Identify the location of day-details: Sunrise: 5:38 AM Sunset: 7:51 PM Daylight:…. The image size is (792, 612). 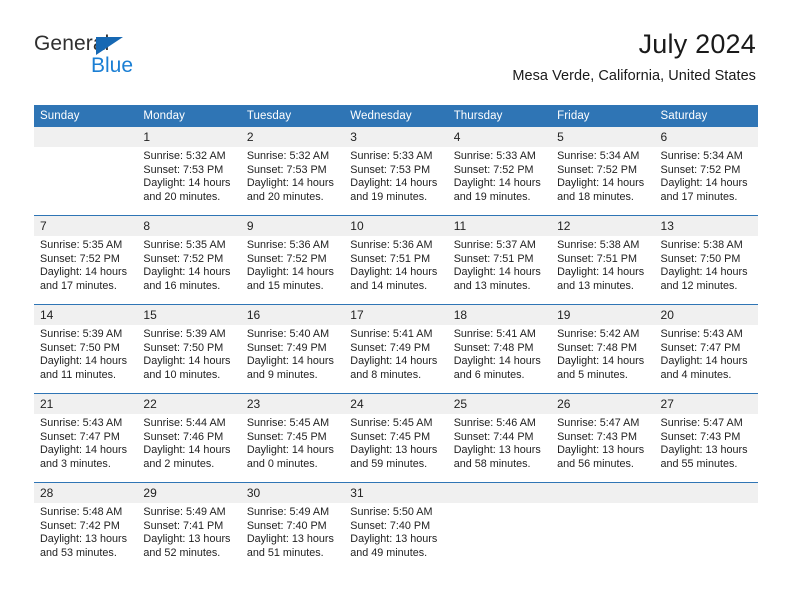
(602, 264).